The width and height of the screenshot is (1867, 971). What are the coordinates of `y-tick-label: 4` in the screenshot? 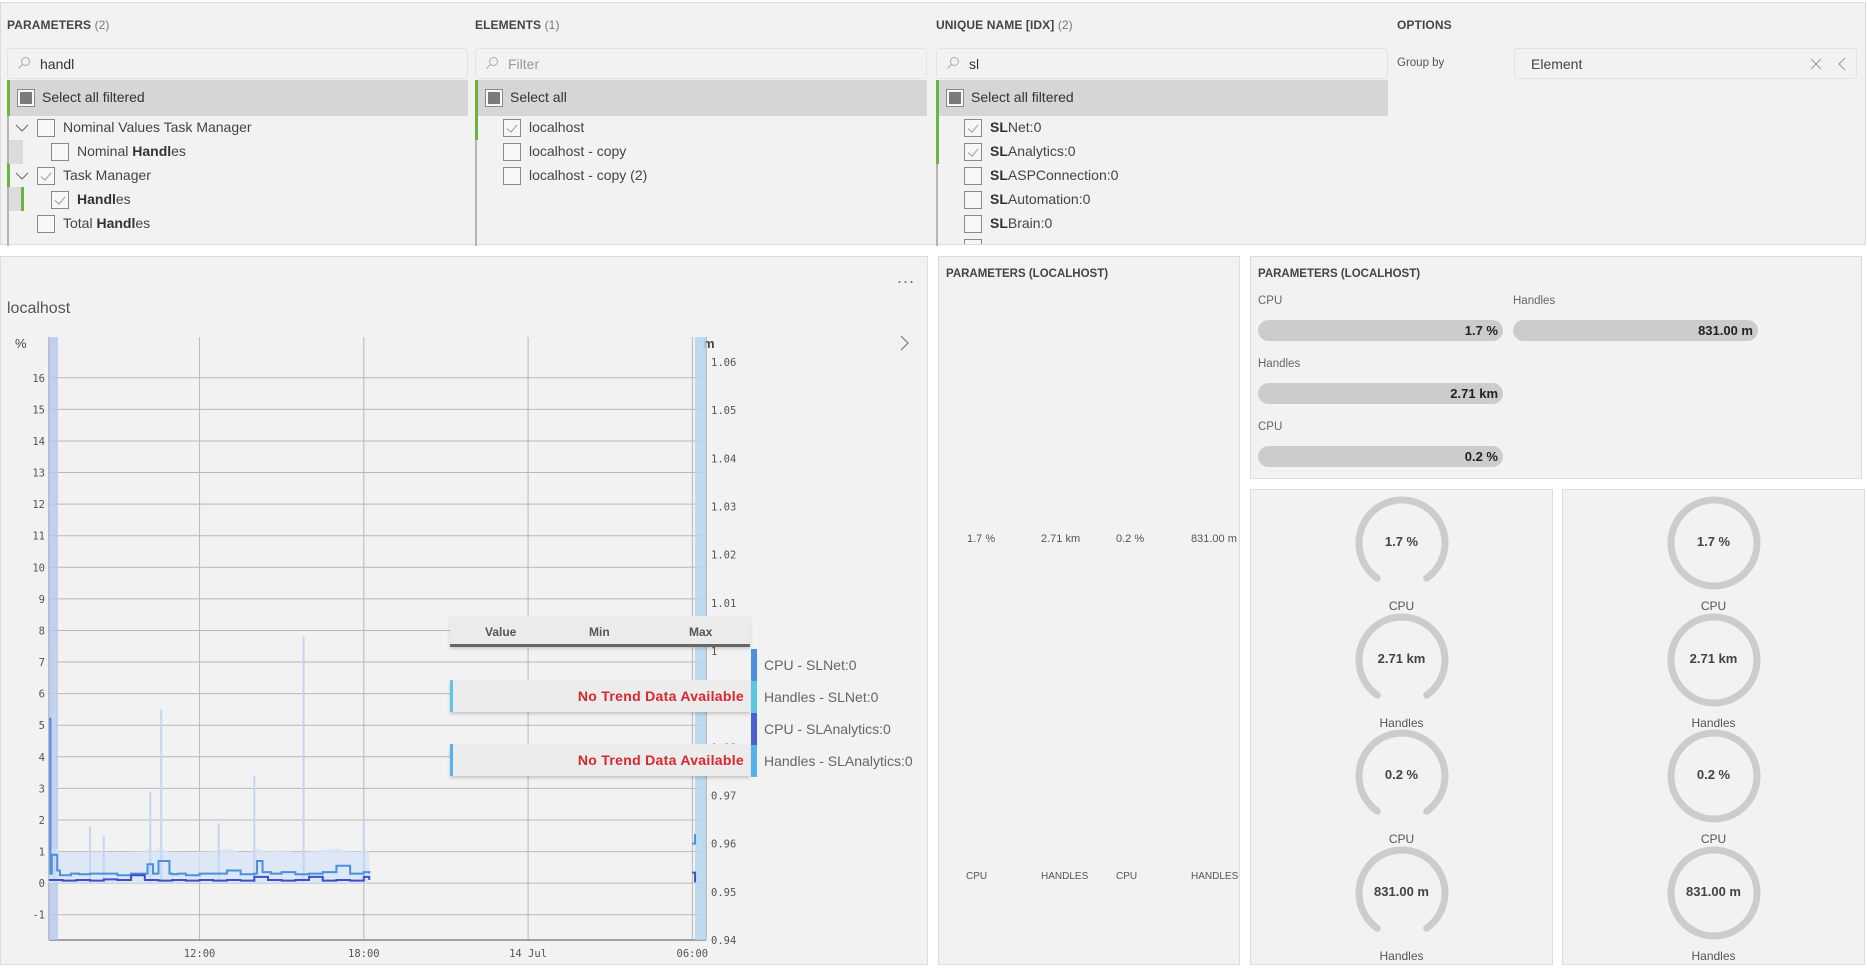 It's located at (42, 758).